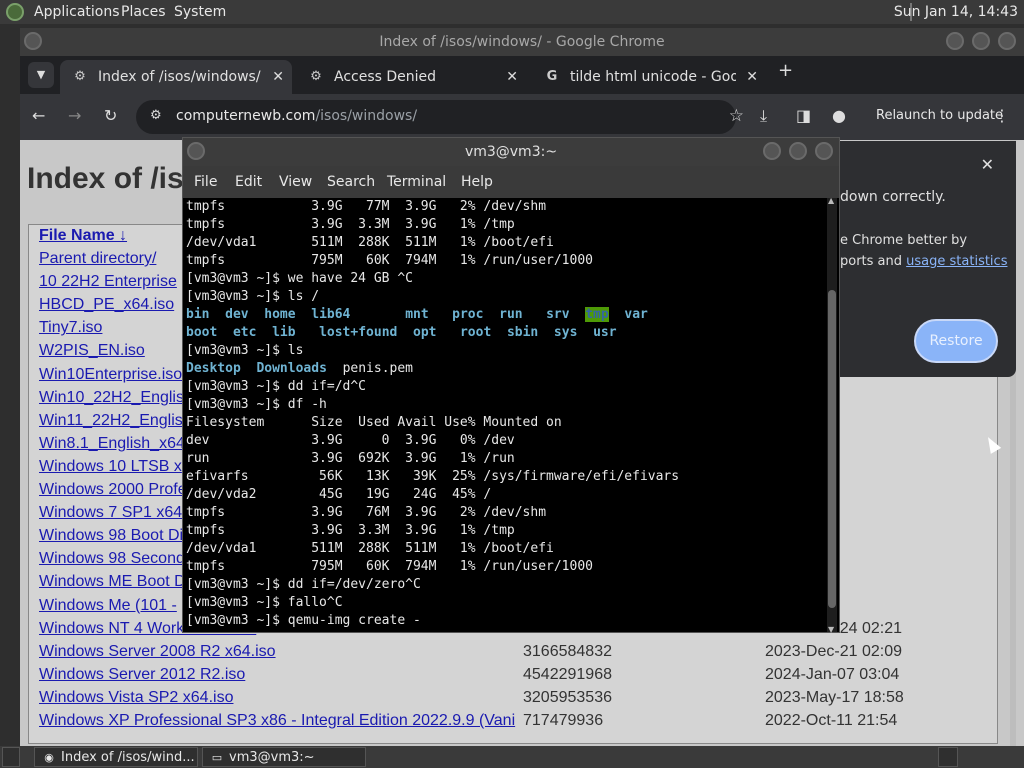  I want to click on reload-icon: ↻, so click(110, 115).